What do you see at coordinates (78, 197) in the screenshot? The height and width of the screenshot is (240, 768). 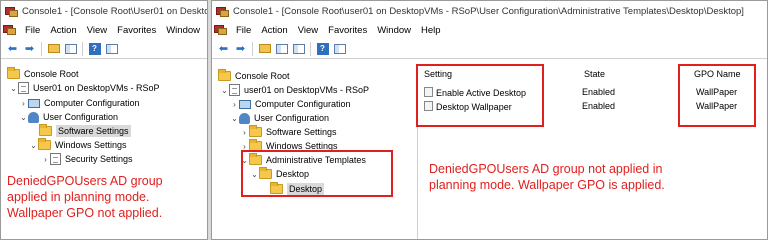 I see `note-line: applied in planning mode.` at bounding box center [78, 197].